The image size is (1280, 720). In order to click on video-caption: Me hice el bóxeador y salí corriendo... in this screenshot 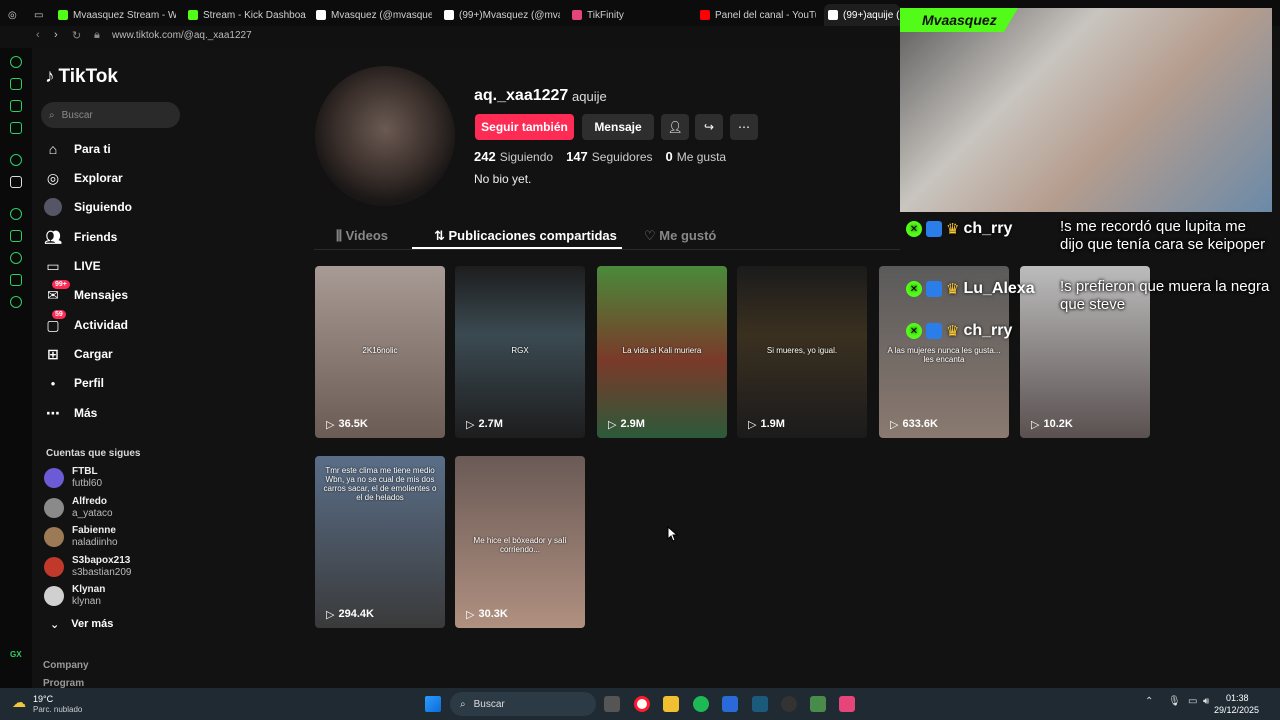, I will do `click(520, 545)`.